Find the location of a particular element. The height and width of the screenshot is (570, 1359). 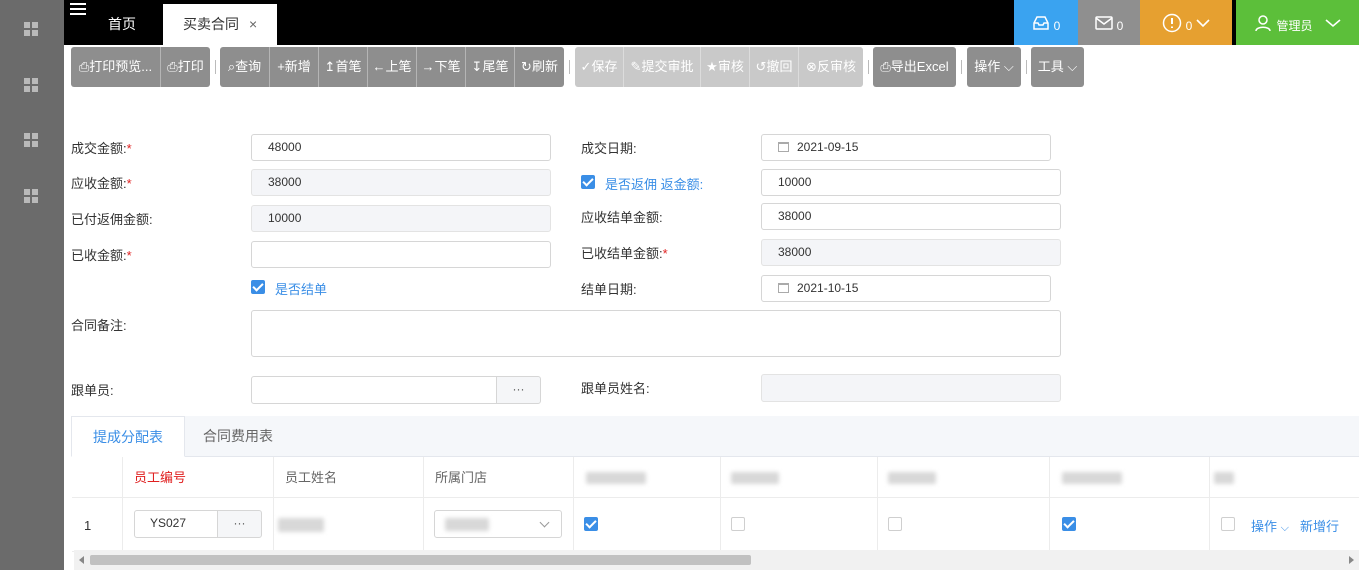

paid-rebate-label: 已付返佣金额: is located at coordinates (112, 219).